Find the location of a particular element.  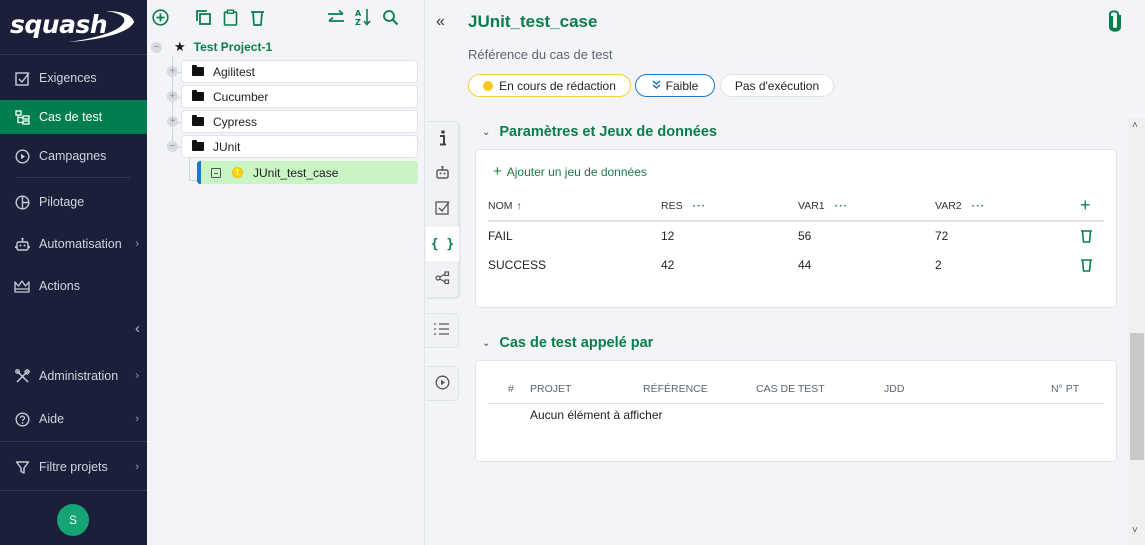

robot-icon is located at coordinates (442, 174).